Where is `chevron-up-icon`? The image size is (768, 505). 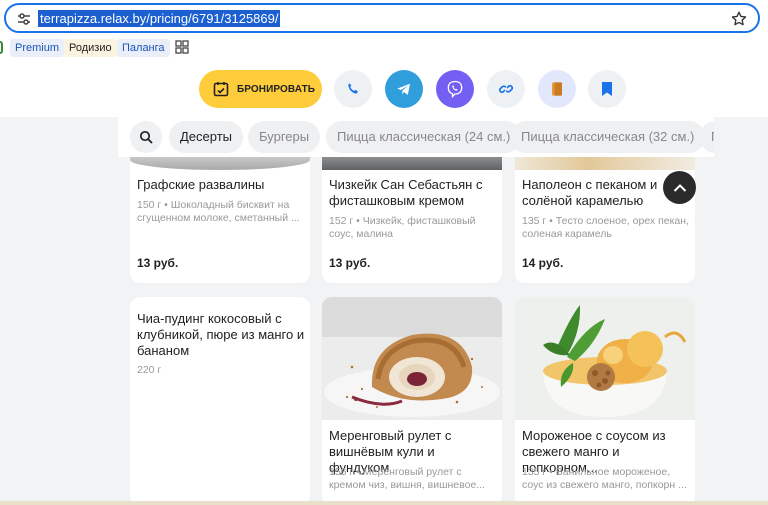 chevron-up-icon is located at coordinates (679, 187).